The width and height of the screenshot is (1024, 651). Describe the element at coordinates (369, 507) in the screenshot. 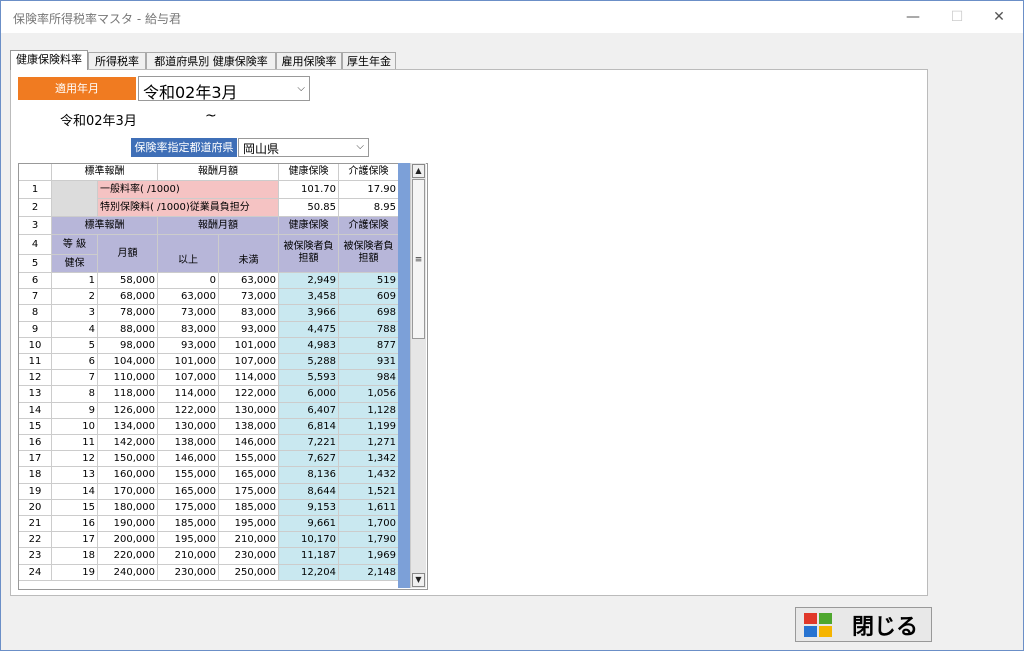

I see `care-burden-cell: 1,611` at that location.